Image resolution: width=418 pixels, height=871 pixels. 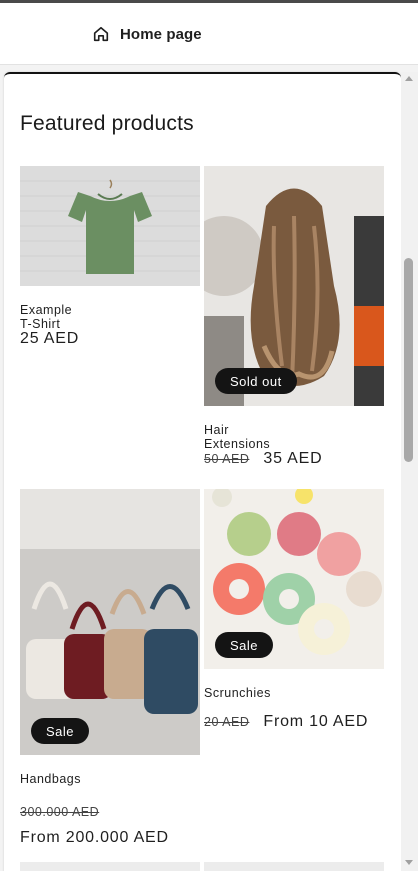 What do you see at coordinates (316, 721) in the screenshot?
I see `current-price: From 10 AED` at bounding box center [316, 721].